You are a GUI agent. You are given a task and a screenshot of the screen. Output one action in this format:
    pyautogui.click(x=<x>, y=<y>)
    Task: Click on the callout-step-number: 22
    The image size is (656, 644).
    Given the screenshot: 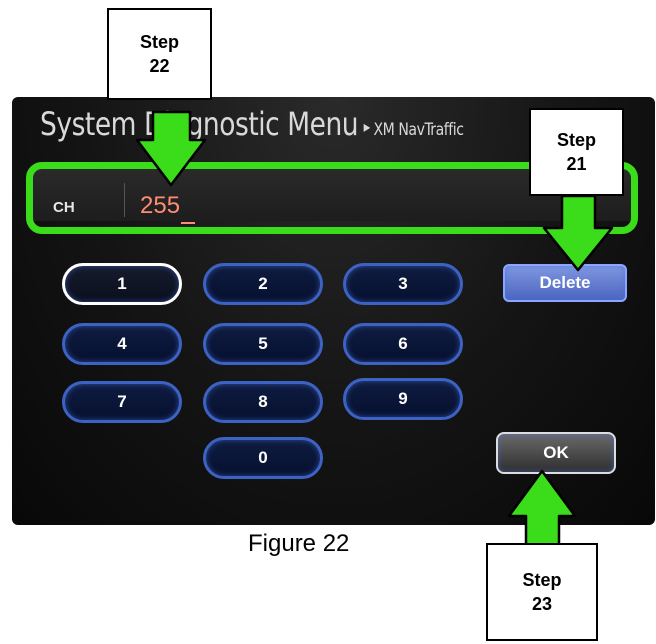 What is the action you would take?
    pyautogui.click(x=159, y=66)
    